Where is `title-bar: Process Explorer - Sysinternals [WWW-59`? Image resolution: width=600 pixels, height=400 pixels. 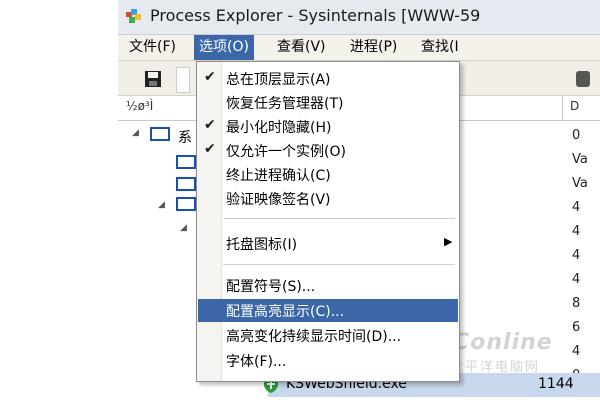
title-bar: Process Explorer - Sysinternals [WWW-59 is located at coordinates (359, 17).